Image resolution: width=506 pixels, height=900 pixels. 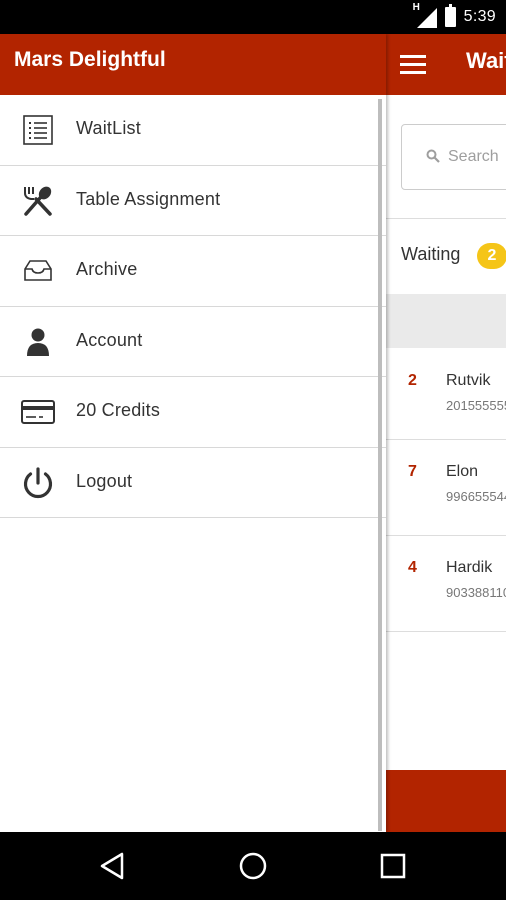 I want to click on search-placeholder: Search, so click(x=473, y=156).